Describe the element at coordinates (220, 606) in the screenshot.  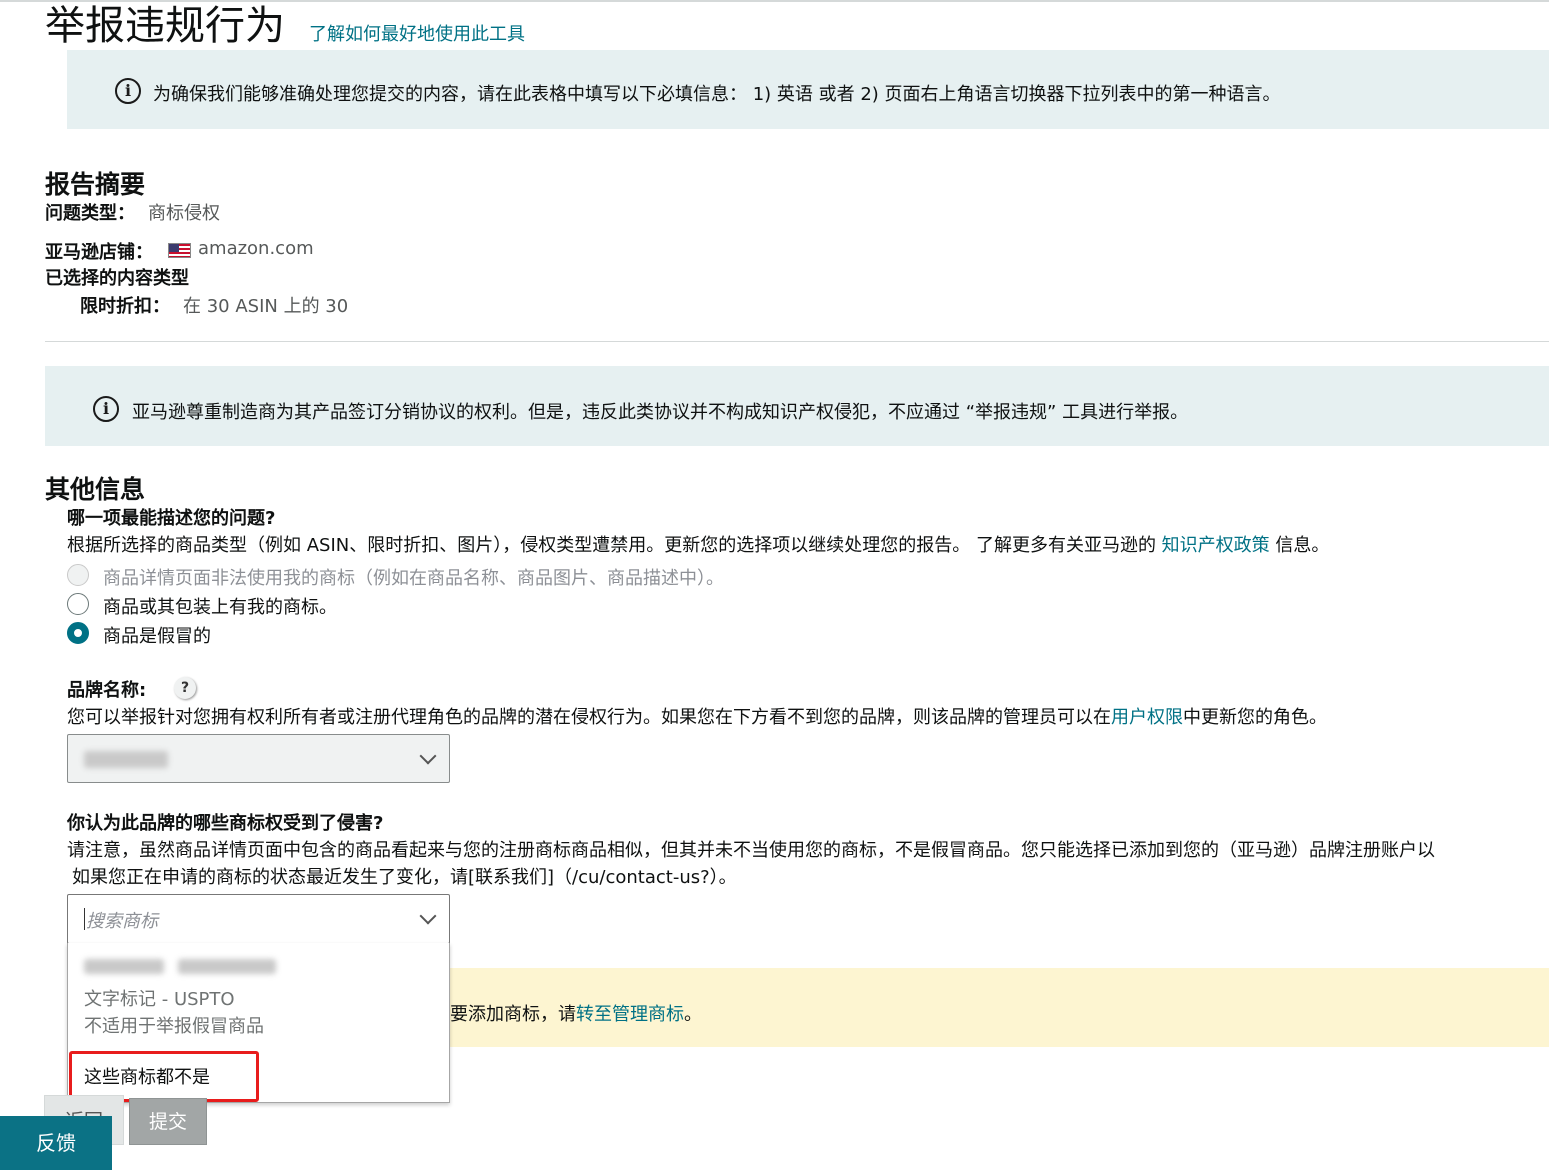
I see `radio-option-on-packaging-label: 商品或其包装上有我的商标。` at that location.